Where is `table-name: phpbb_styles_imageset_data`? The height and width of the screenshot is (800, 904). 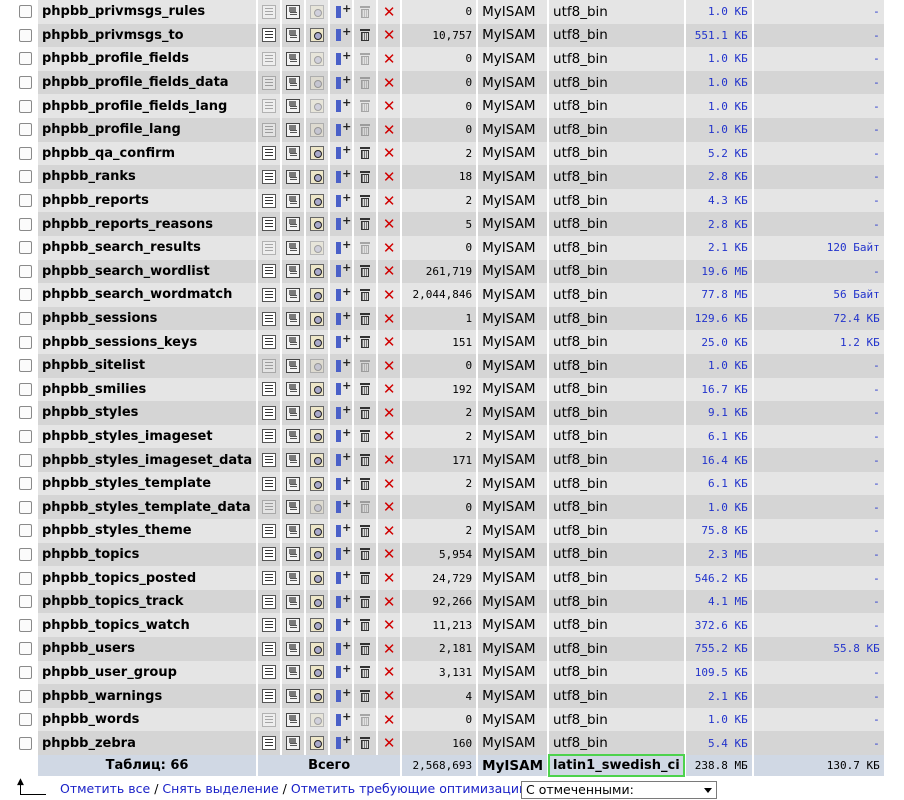 table-name: phpbb_styles_imageset_data is located at coordinates (147, 460).